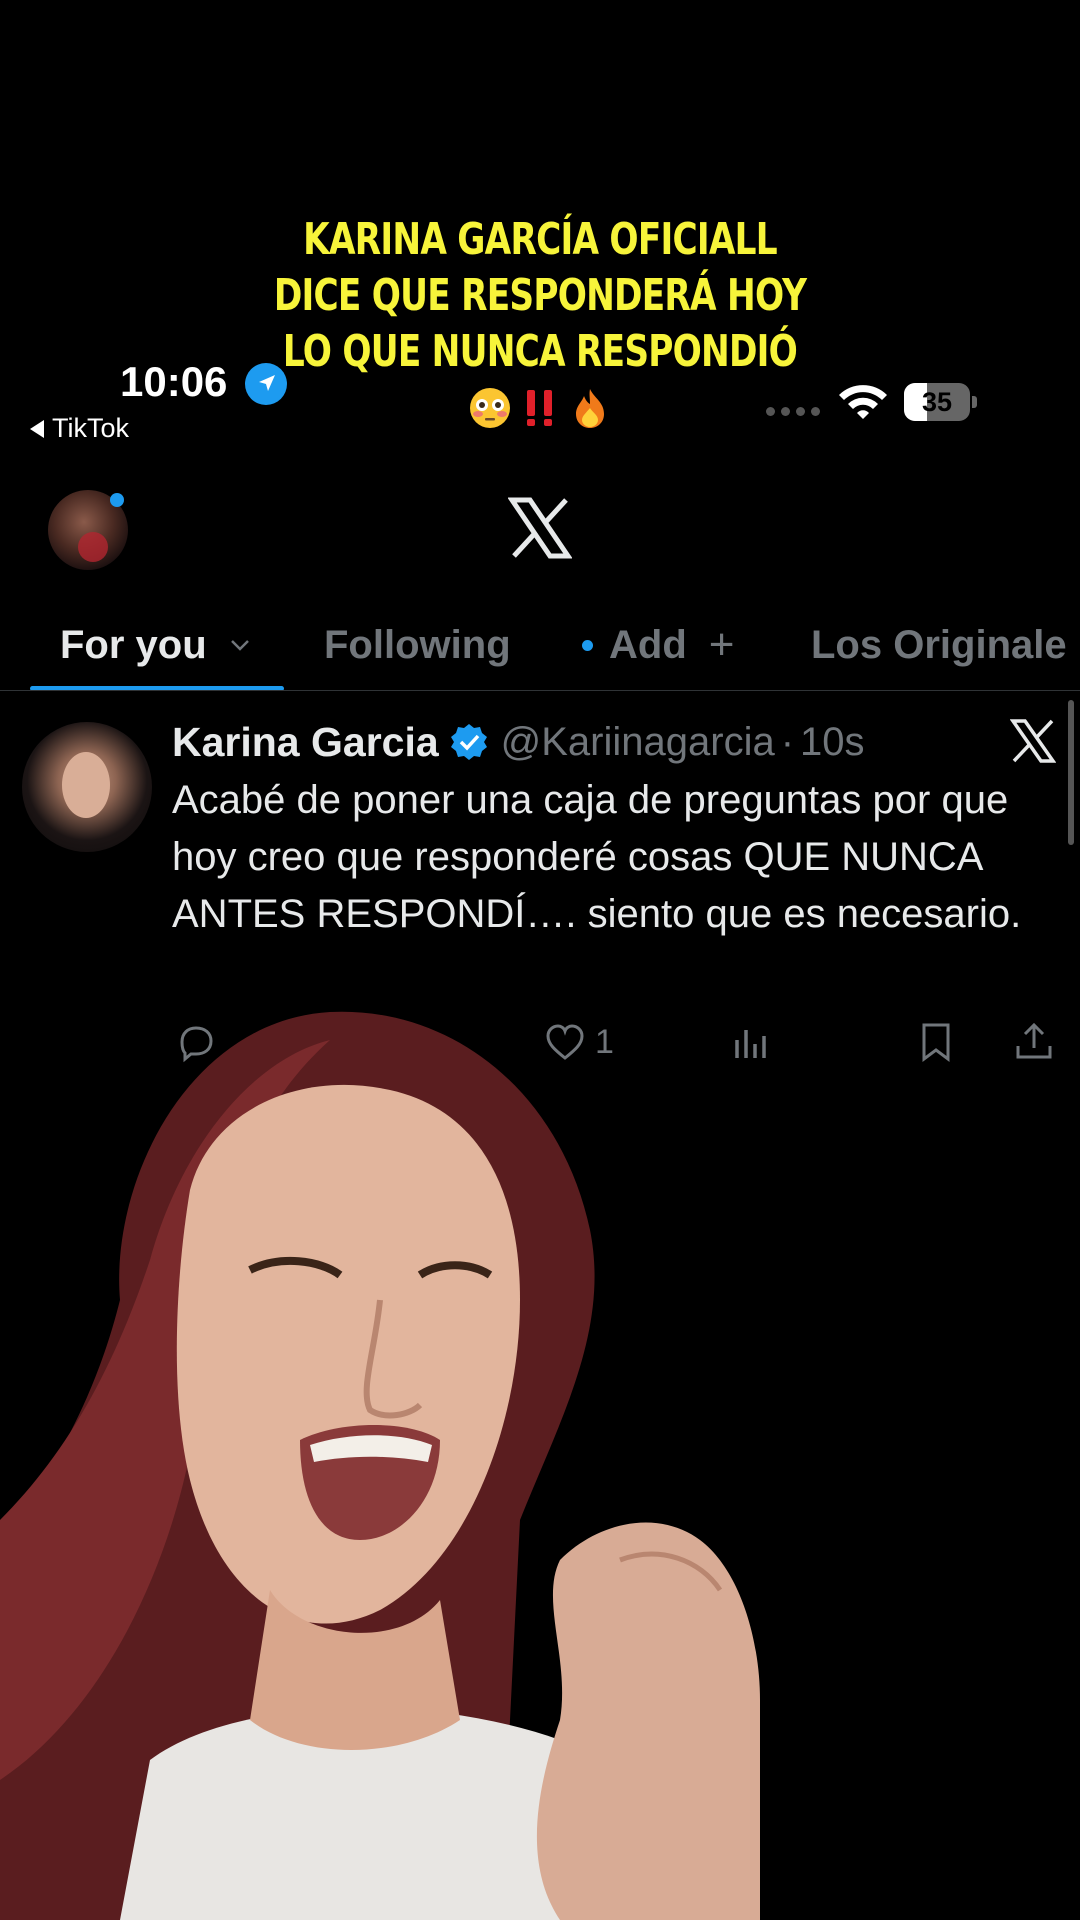 This screenshot has width=1080, height=1920. What do you see at coordinates (540, 351) in the screenshot?
I see `caption-line-3: LO QUE NUNCA RESPONDIÓ` at bounding box center [540, 351].